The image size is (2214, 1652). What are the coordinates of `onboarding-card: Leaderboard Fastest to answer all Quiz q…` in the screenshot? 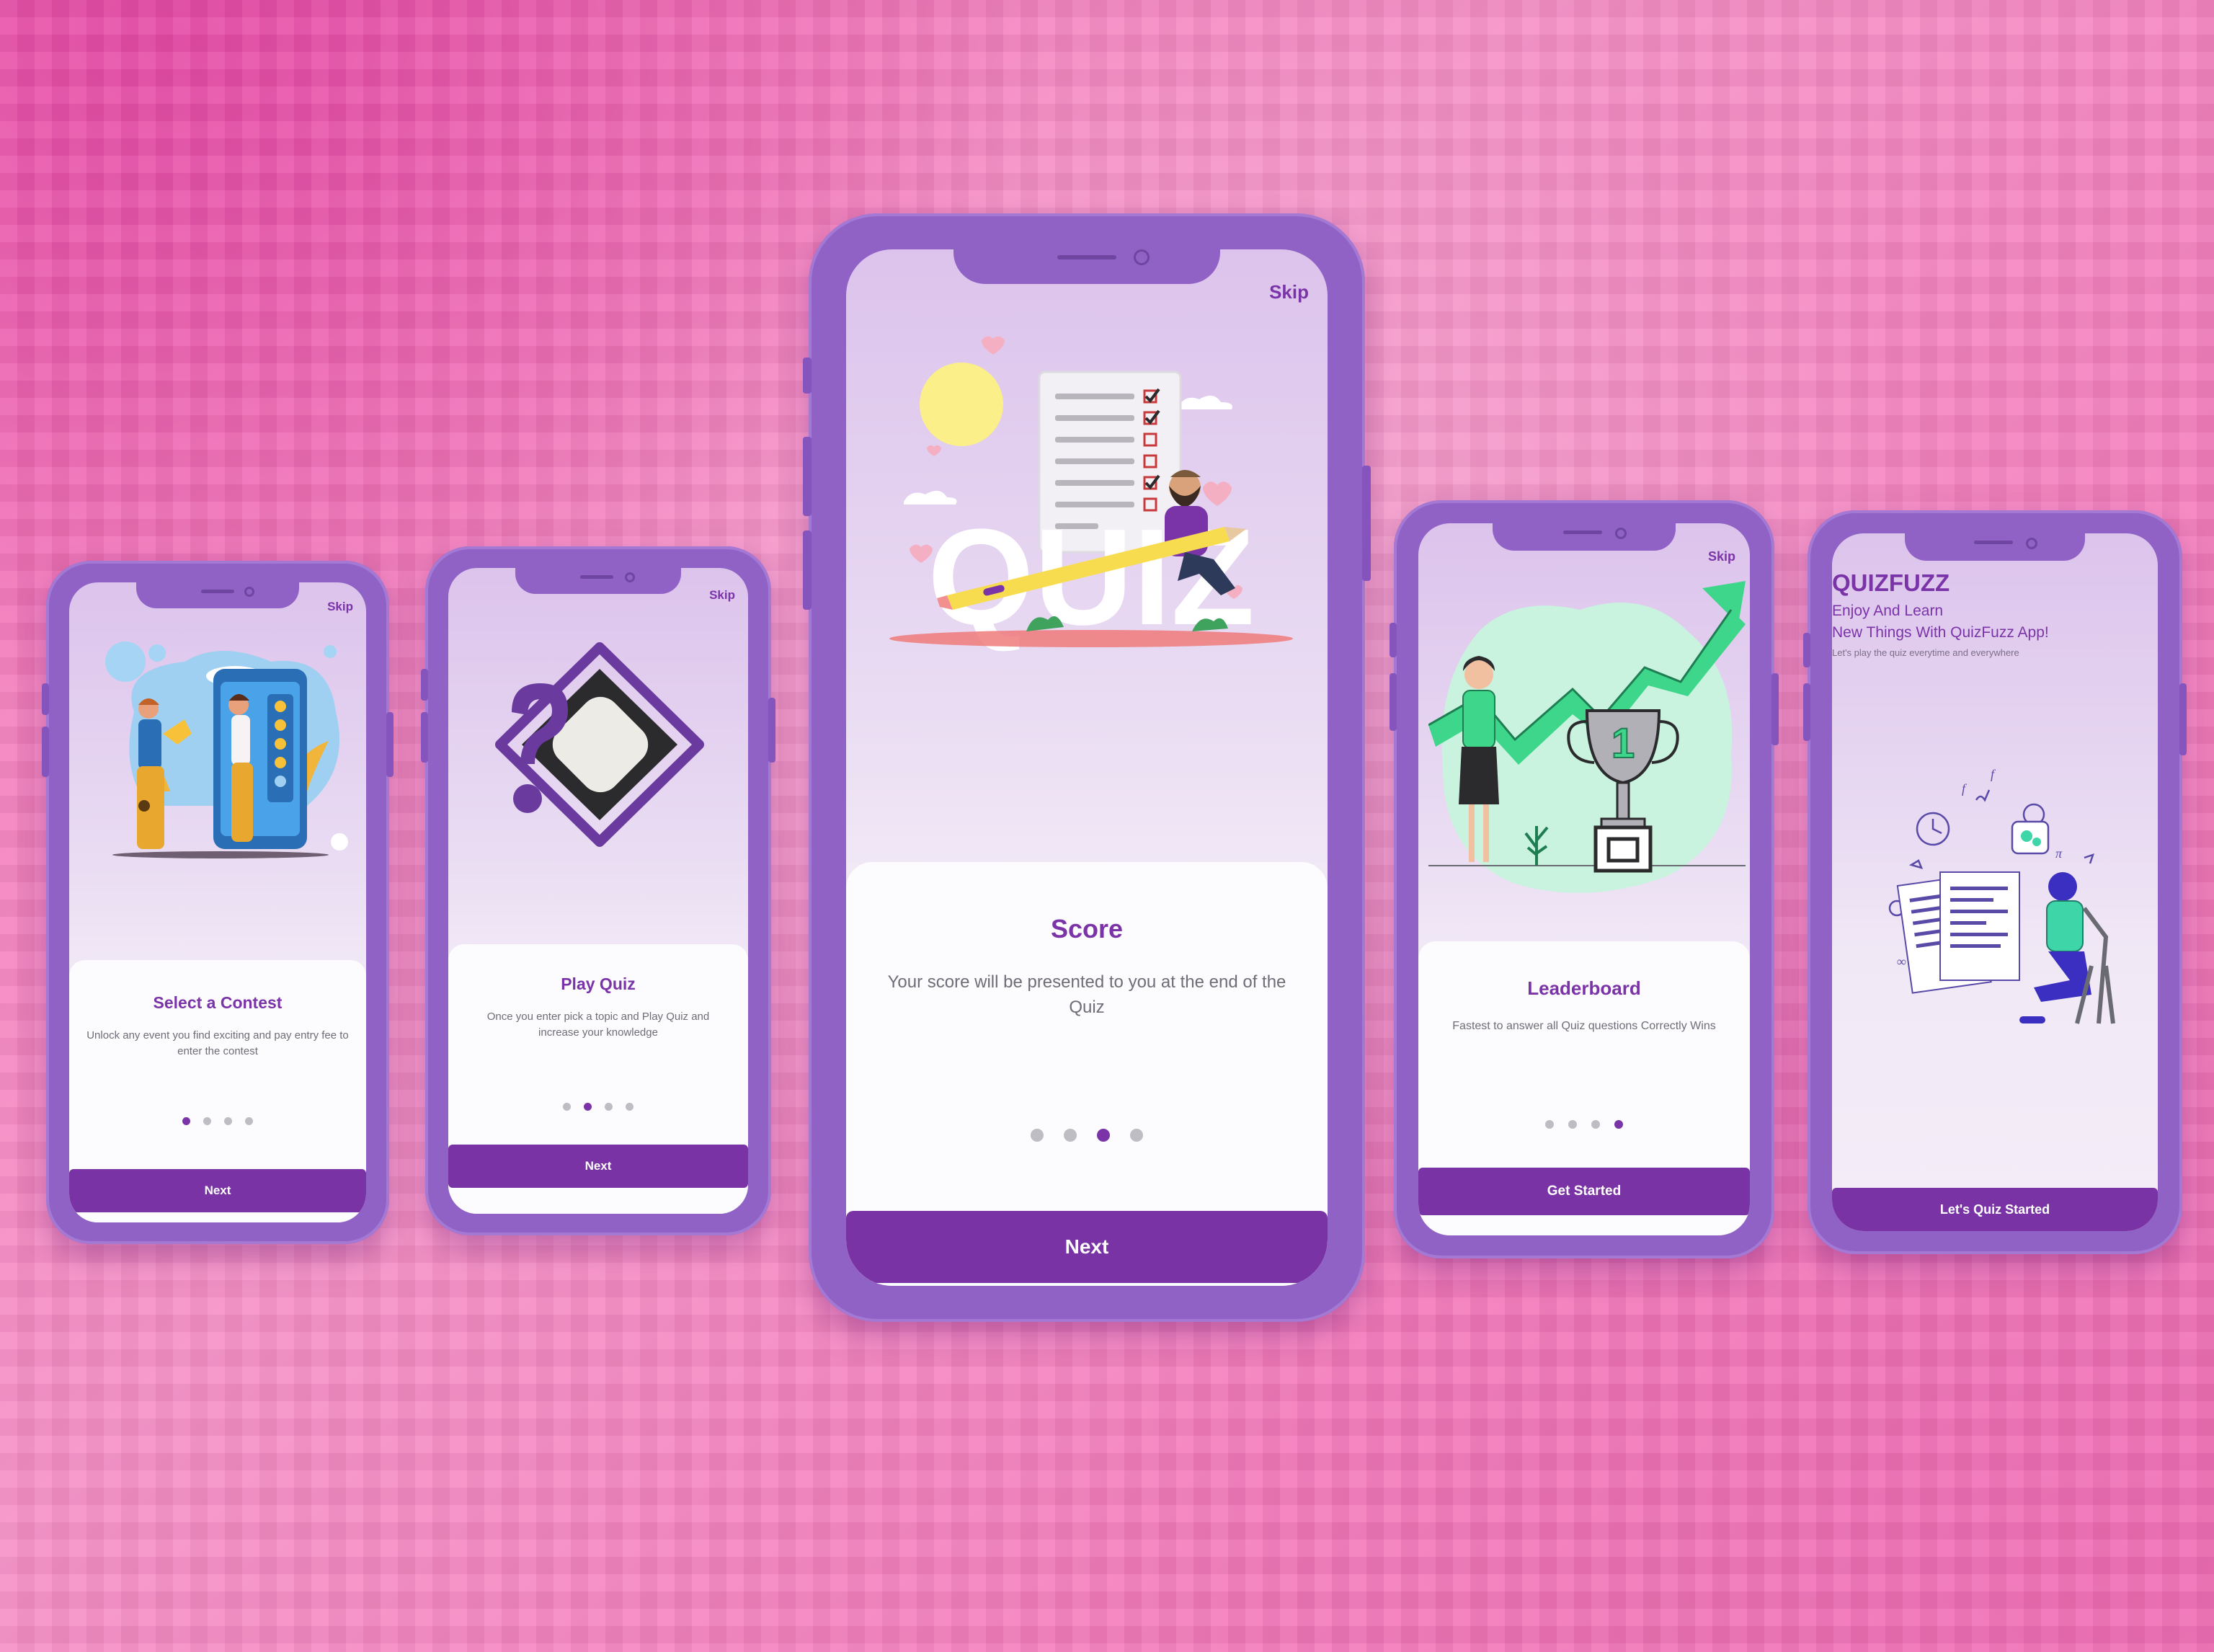 It's located at (1584, 1088).